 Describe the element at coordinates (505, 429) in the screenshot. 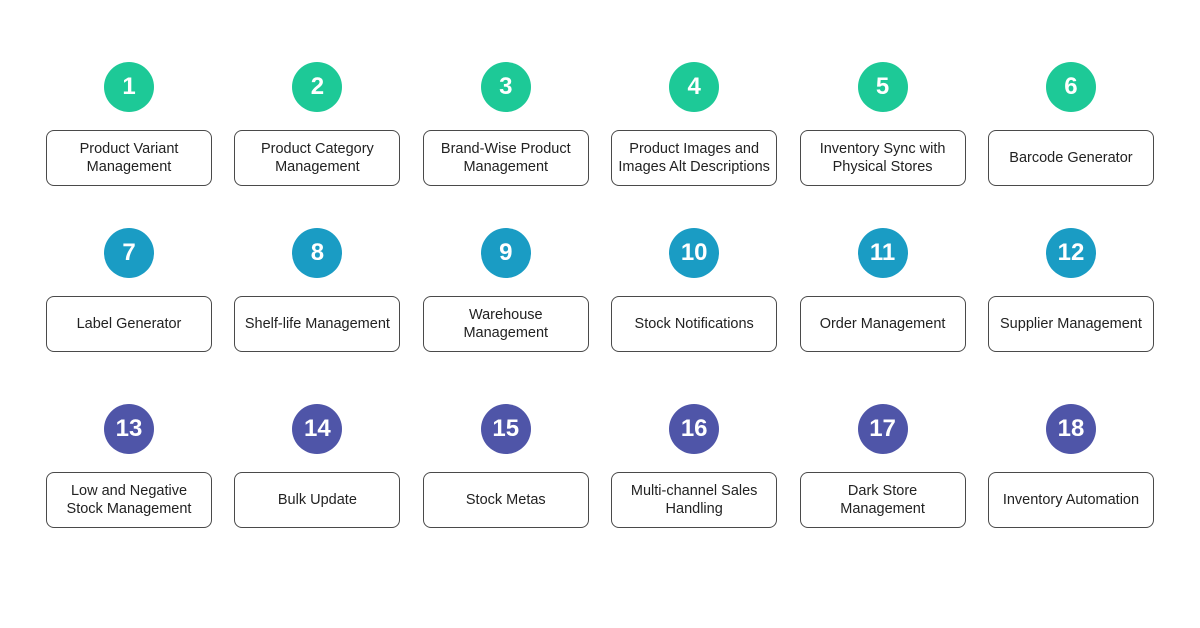

I see `number-badge: 15` at that location.